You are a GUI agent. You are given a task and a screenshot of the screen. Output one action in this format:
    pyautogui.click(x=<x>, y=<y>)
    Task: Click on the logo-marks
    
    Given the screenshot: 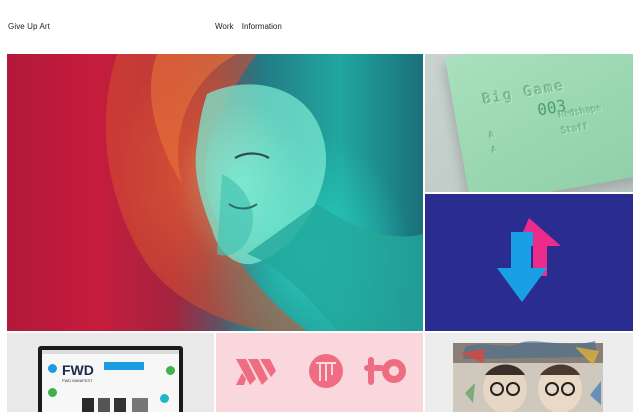 What is the action you would take?
    pyautogui.click(x=321, y=371)
    